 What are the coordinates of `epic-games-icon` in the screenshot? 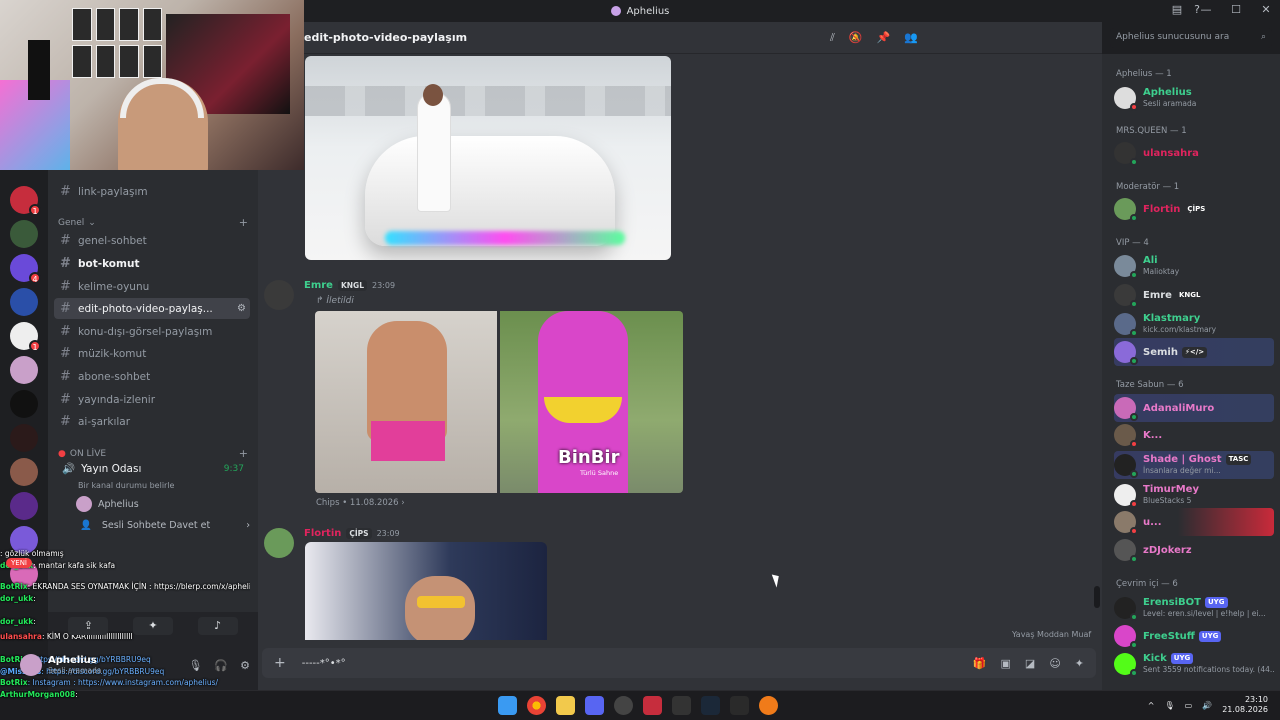 It's located at (739, 705).